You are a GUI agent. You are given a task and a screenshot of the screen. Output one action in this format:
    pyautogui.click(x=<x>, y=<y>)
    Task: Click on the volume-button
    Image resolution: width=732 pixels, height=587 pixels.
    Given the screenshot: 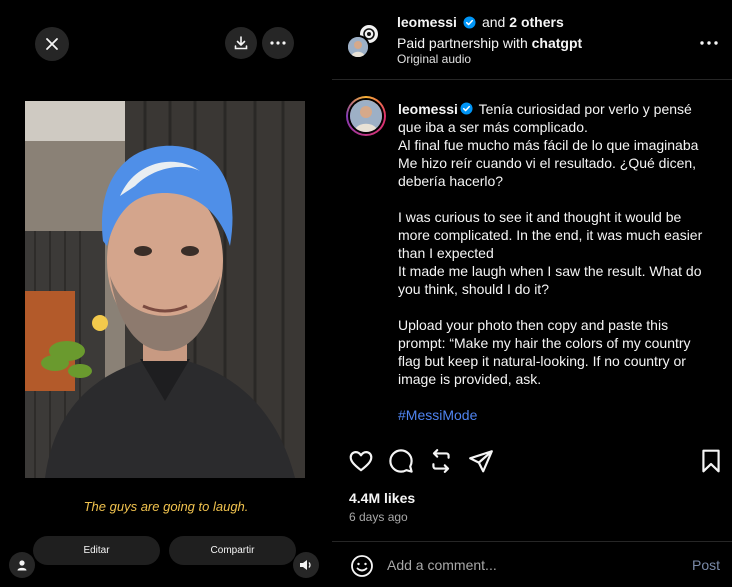 What is the action you would take?
    pyautogui.click(x=306, y=565)
    